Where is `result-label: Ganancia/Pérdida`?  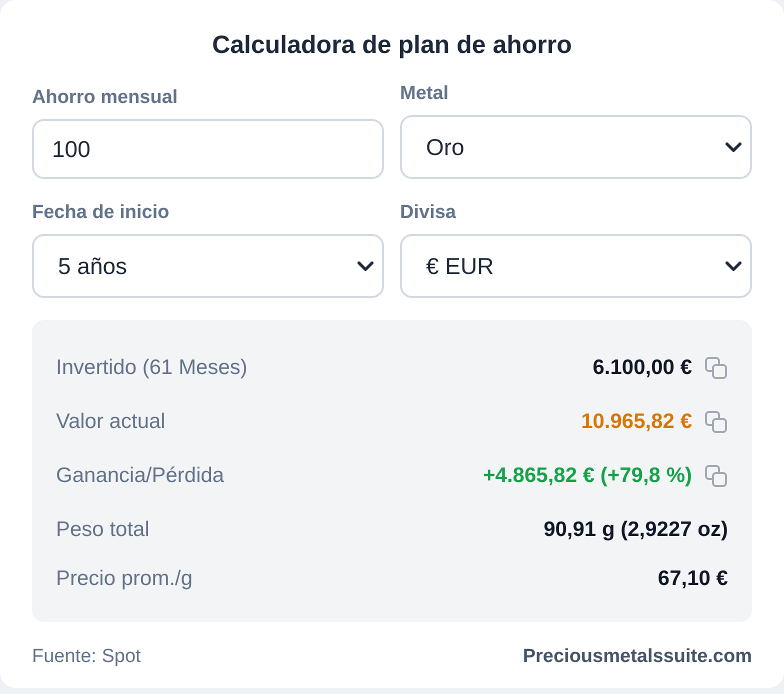
result-label: Ganancia/Pérdida is located at coordinates (140, 476).